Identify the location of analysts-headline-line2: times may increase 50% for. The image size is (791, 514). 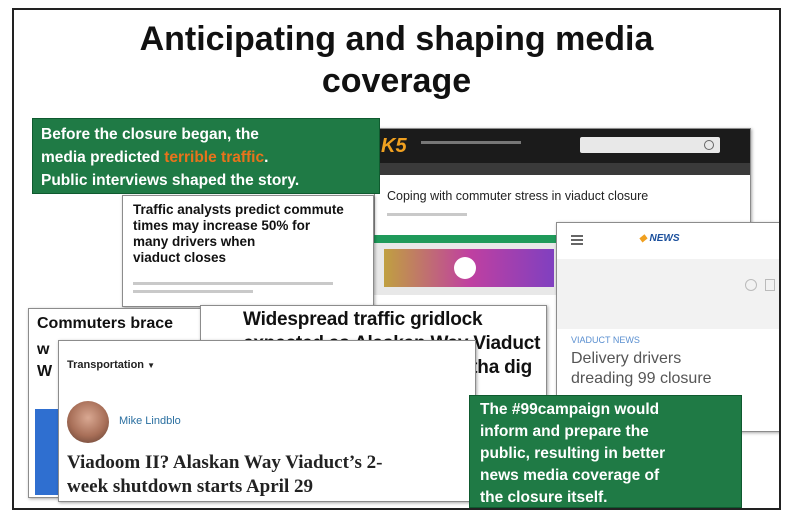
(222, 225).